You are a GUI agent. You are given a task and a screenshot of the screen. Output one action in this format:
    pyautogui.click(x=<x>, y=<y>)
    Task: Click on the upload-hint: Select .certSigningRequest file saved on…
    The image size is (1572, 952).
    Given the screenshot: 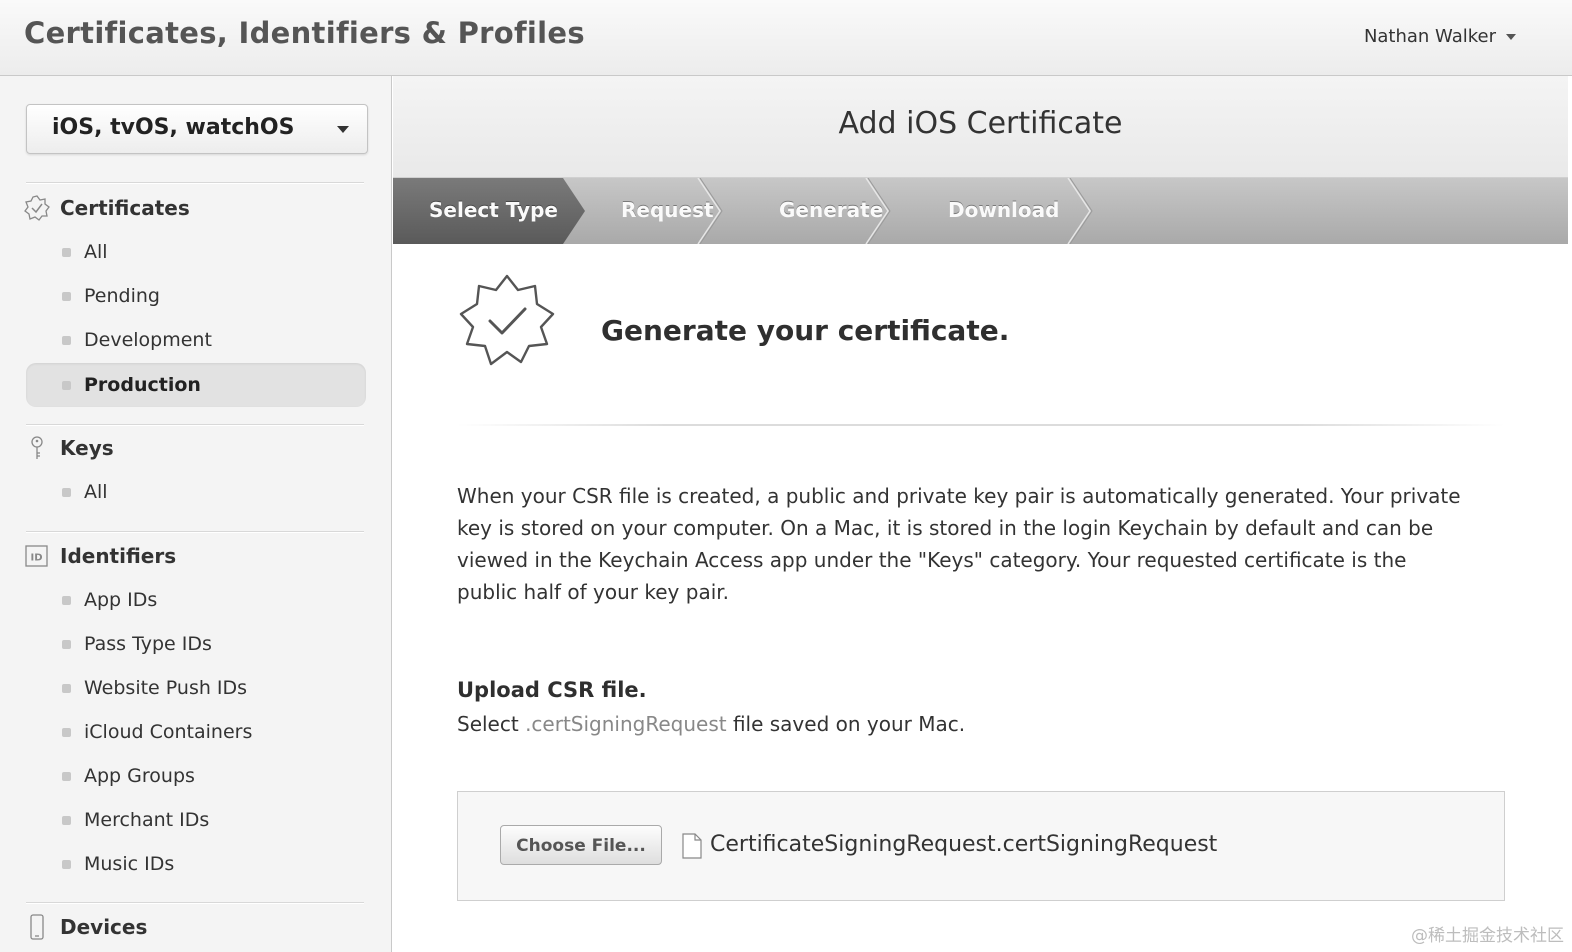 What is the action you would take?
    pyautogui.click(x=711, y=724)
    